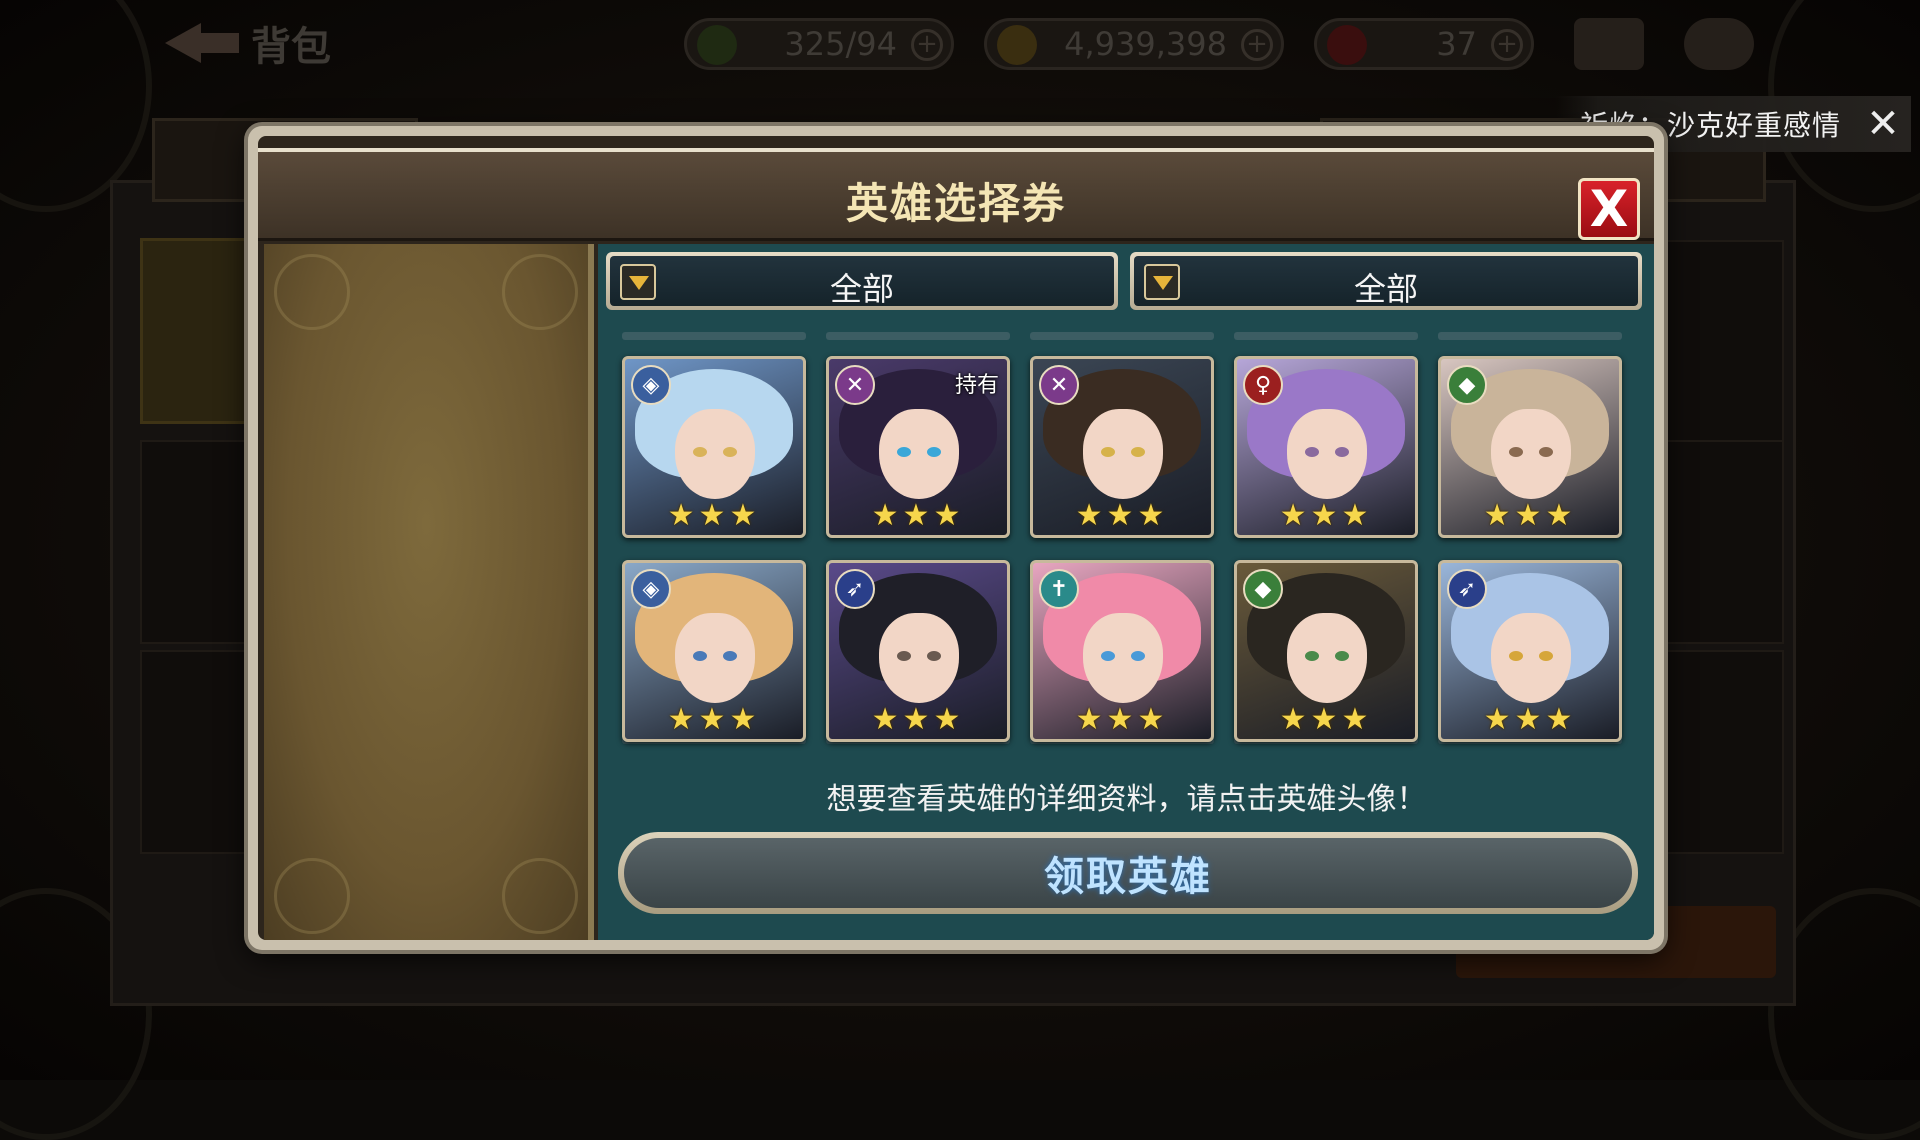 The height and width of the screenshot is (1140, 1920). Describe the element at coordinates (1456, 44) in the screenshot. I see `gem-value: 37` at that location.